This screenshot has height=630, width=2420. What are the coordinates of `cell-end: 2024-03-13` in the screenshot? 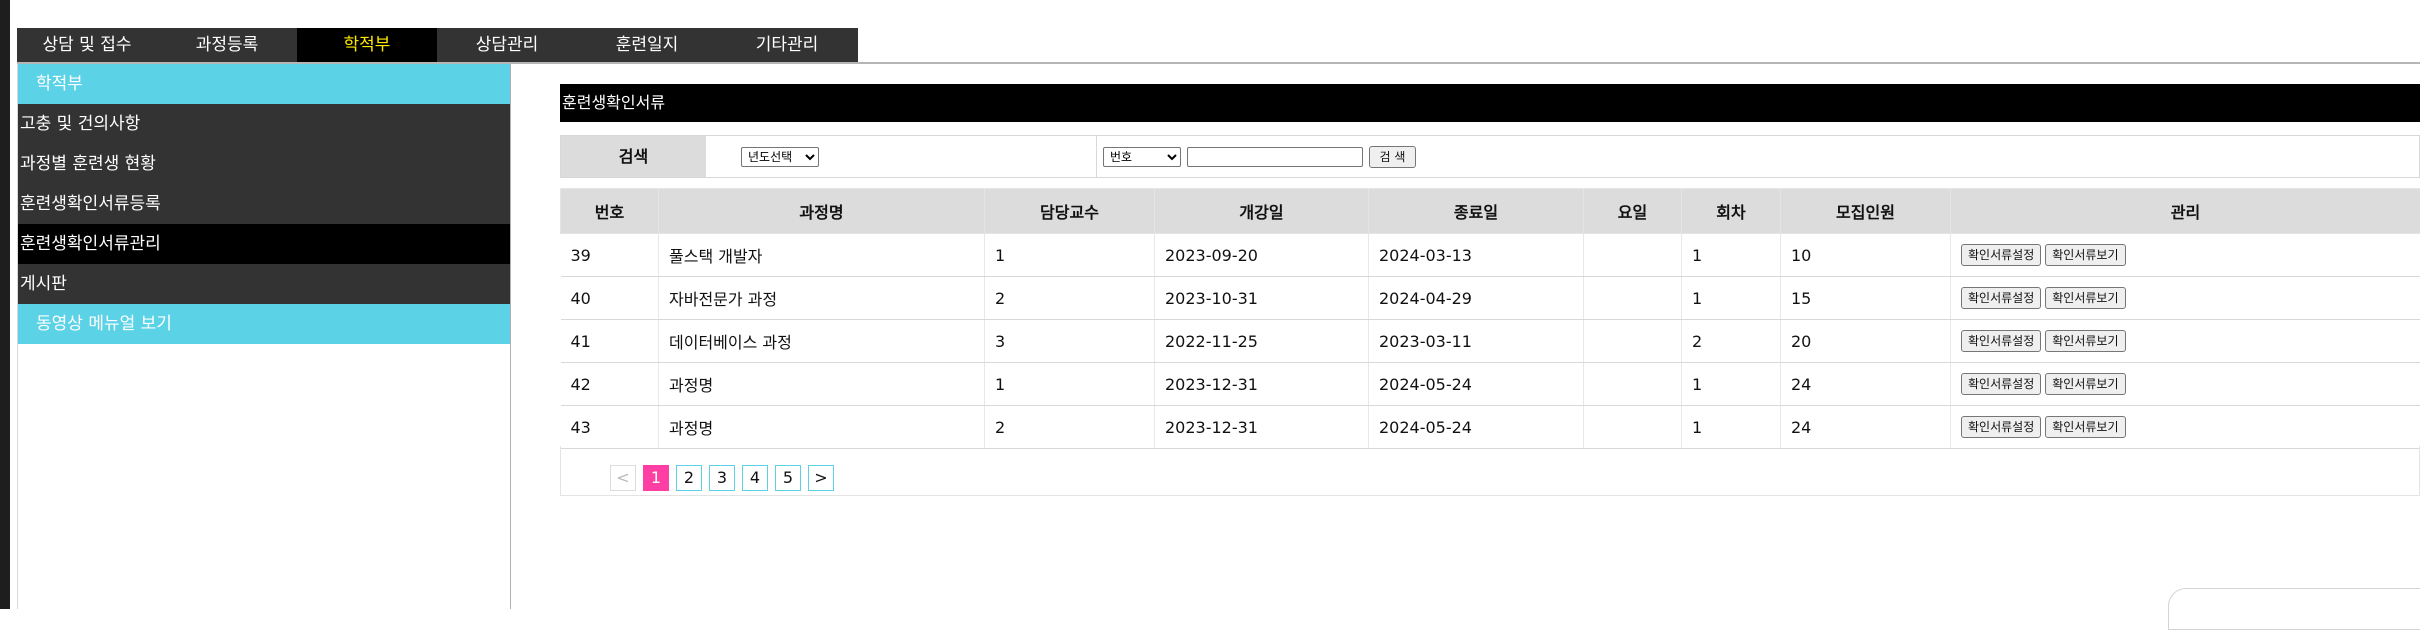 It's located at (1476, 255).